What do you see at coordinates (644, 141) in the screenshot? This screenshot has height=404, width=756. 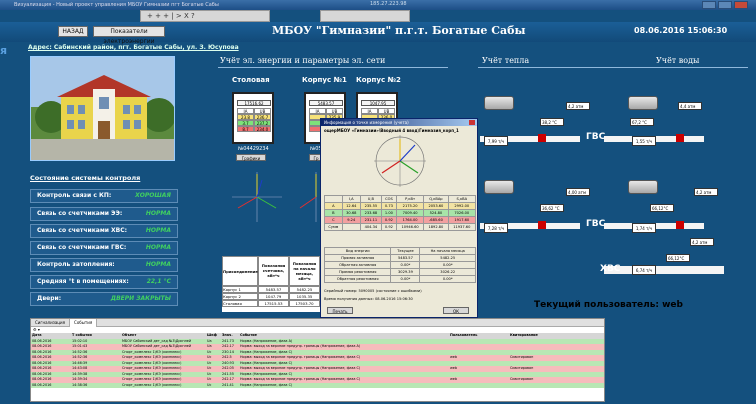 I see `flow-2: 1,55 т/ч` at bounding box center [644, 141].